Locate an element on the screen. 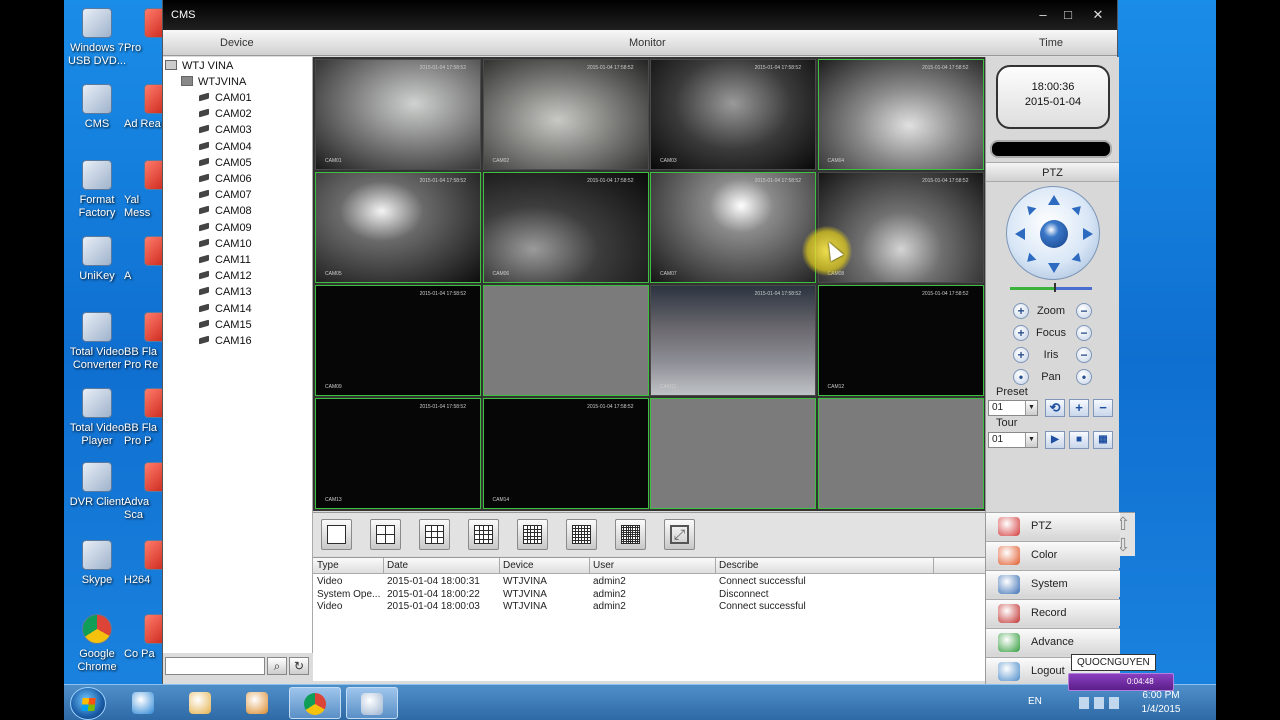 The height and width of the screenshot is (720, 1280). focus-decrease-icon: − is located at coordinates (1084, 333).